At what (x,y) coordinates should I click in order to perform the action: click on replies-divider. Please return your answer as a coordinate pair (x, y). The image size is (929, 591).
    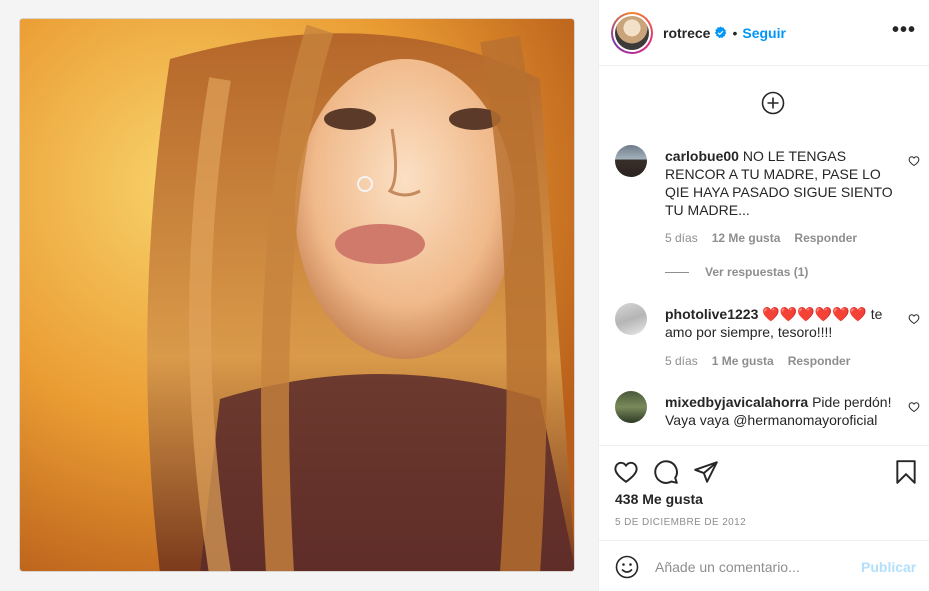
    Looking at the image, I should click on (677, 272).